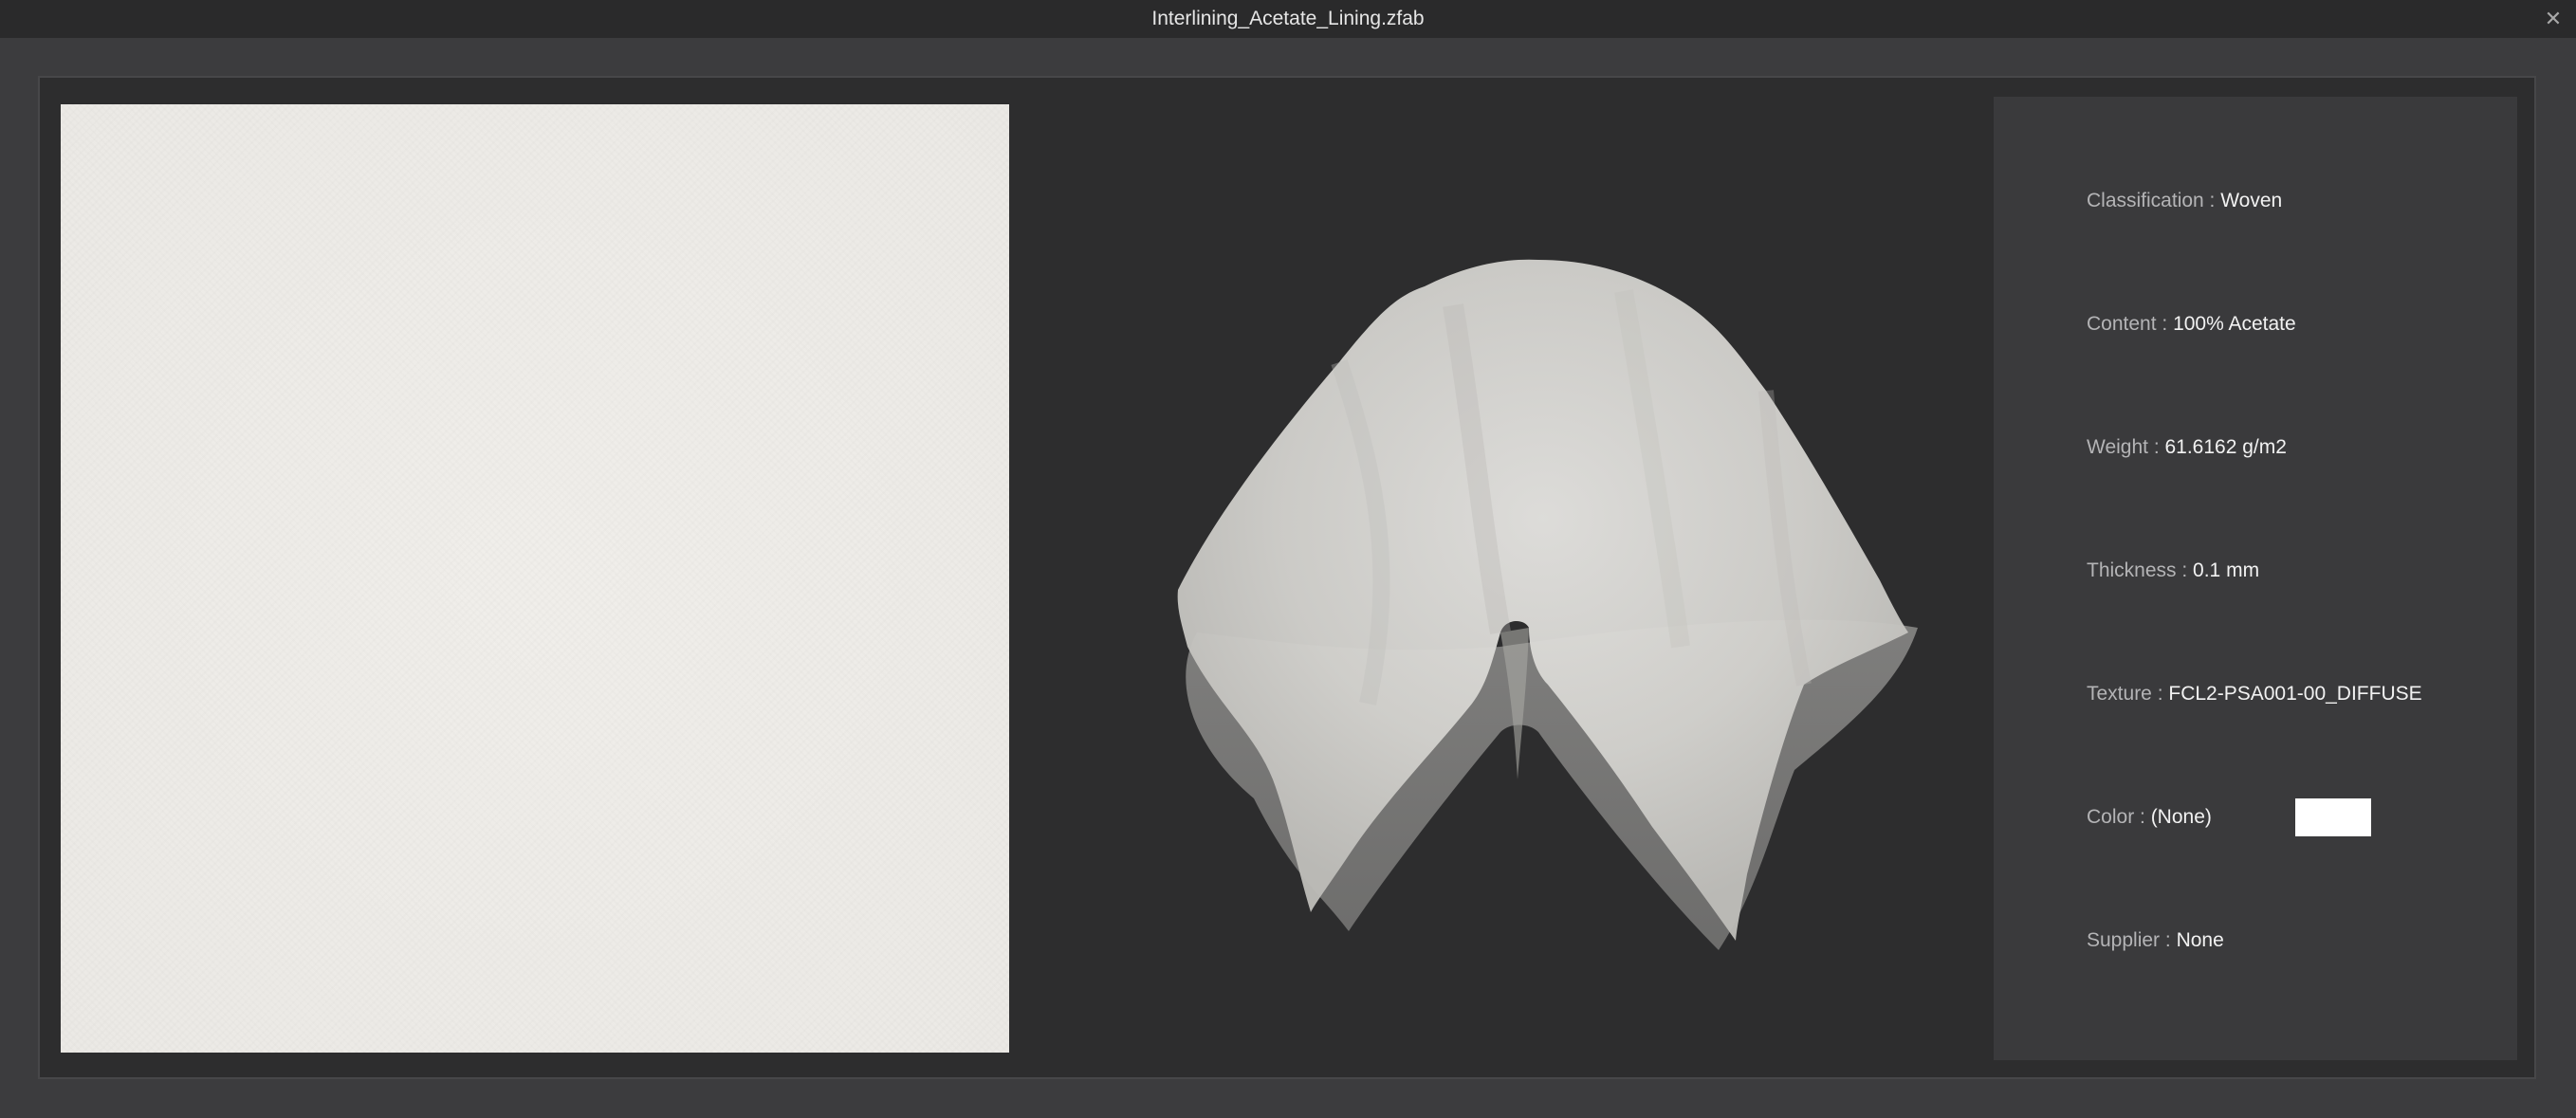  I want to click on color-value: (None), so click(2181, 817).